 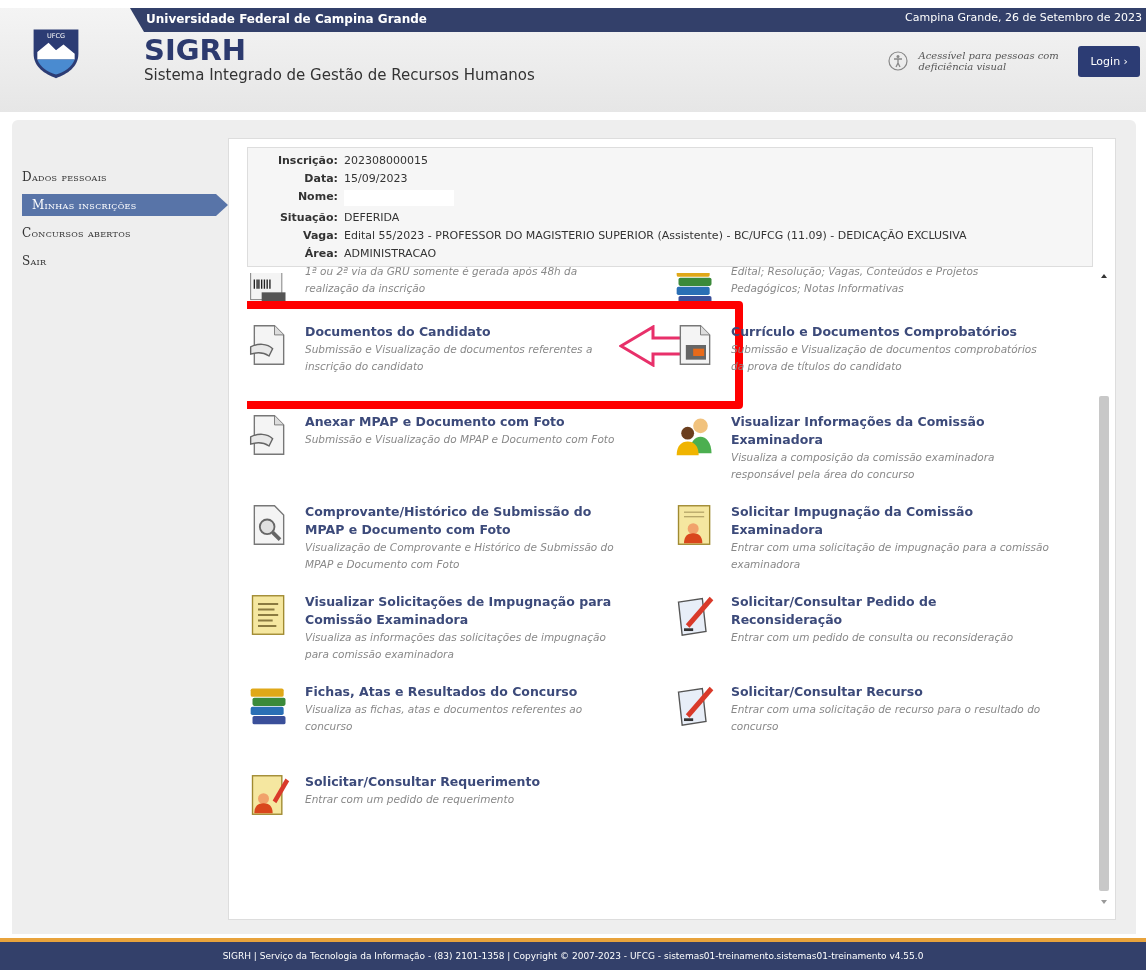 I want to click on menu-link: Solicitar/Consultar Recurso, so click(x=891, y=692).